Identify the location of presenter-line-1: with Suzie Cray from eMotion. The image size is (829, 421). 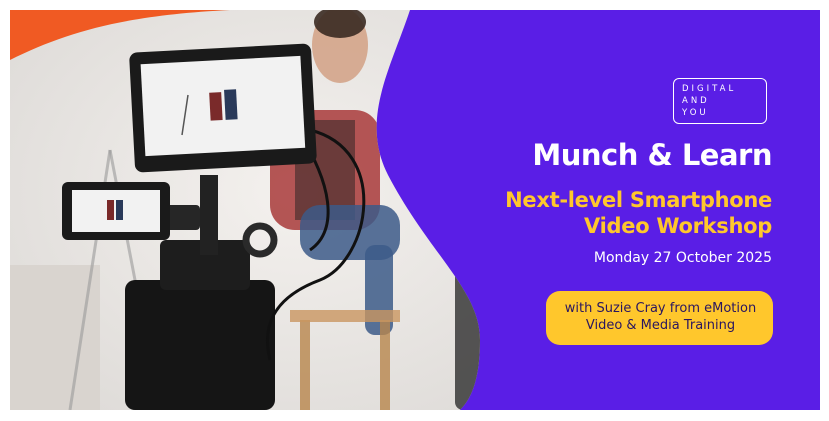
(660, 308).